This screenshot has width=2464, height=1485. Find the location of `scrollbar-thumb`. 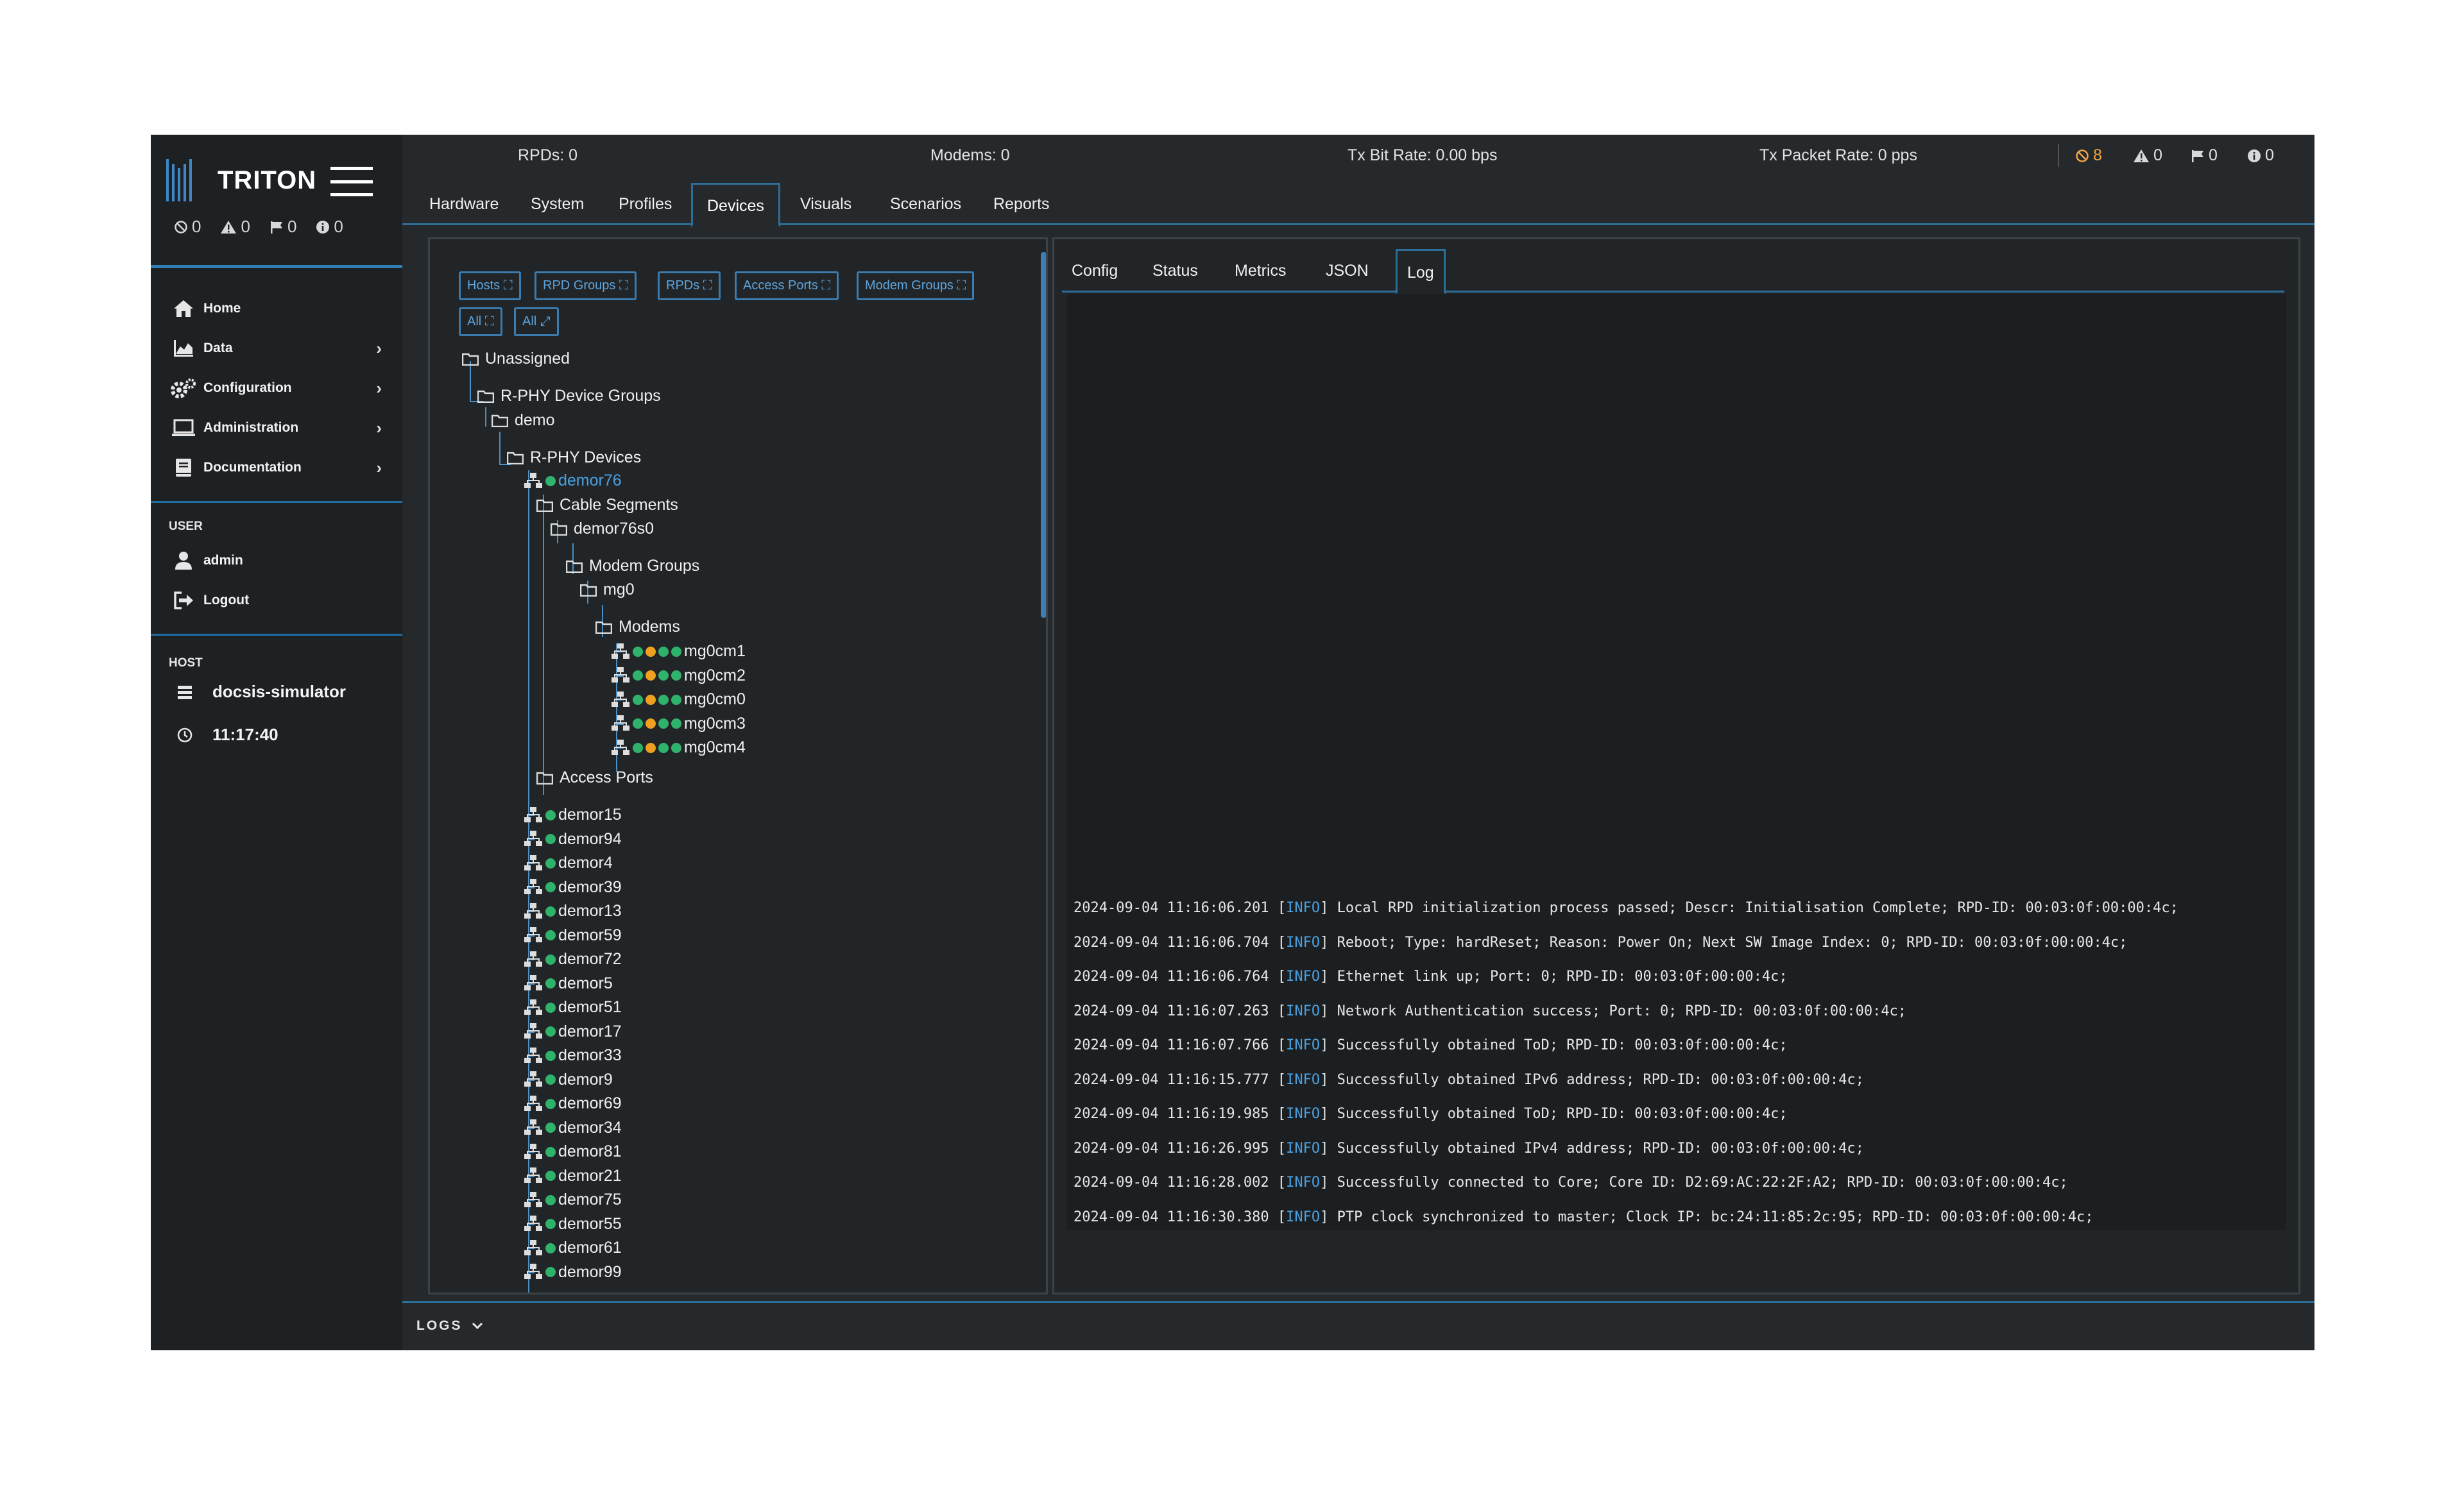

scrollbar-thumb is located at coordinates (1044, 435).